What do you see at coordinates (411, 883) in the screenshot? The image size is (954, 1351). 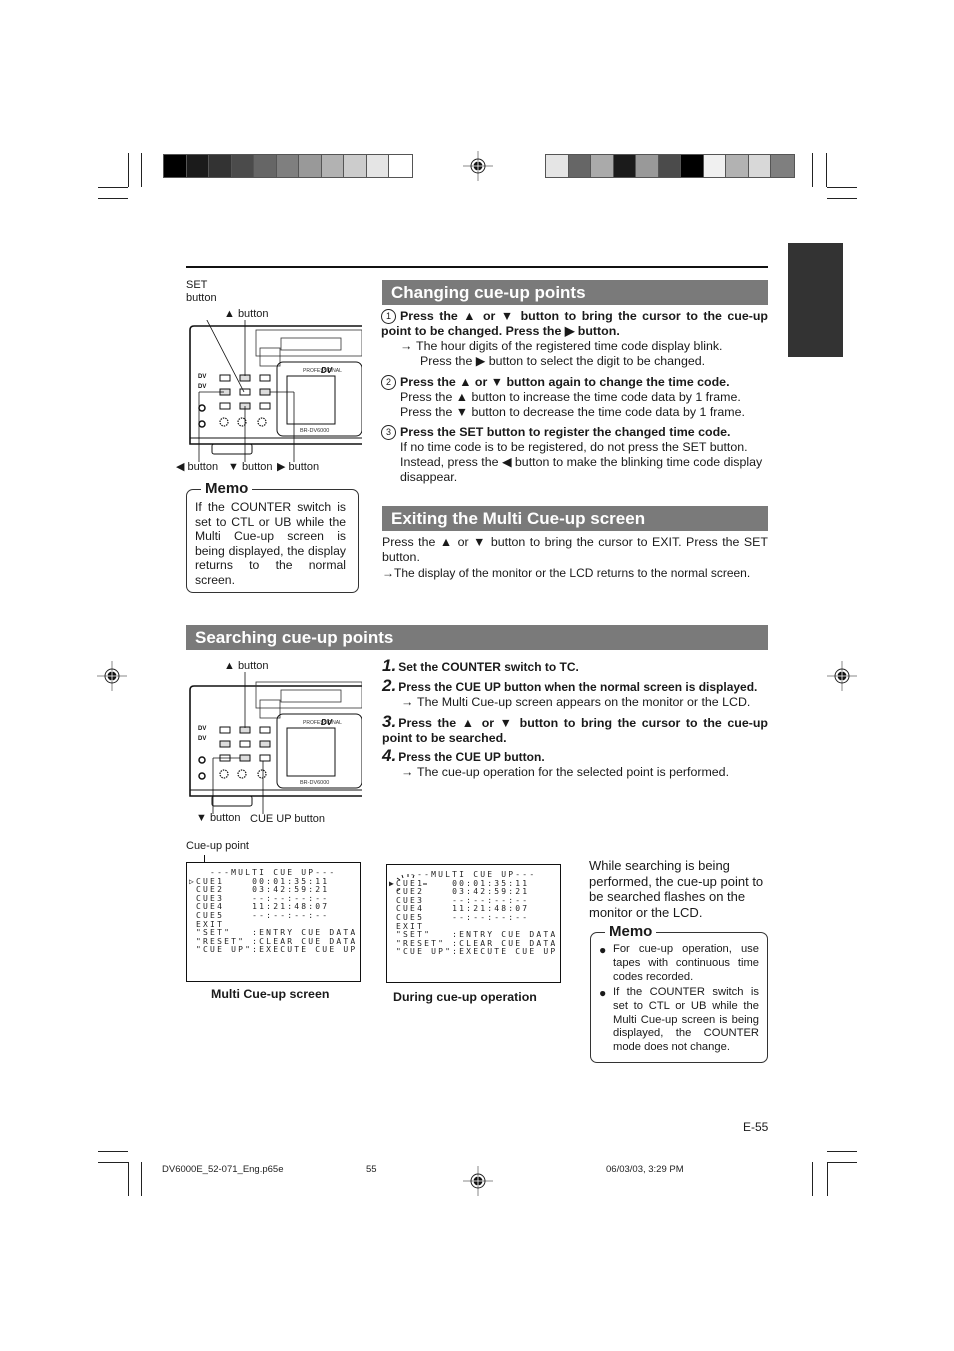 I see `flash-indicator-icon` at bounding box center [411, 883].